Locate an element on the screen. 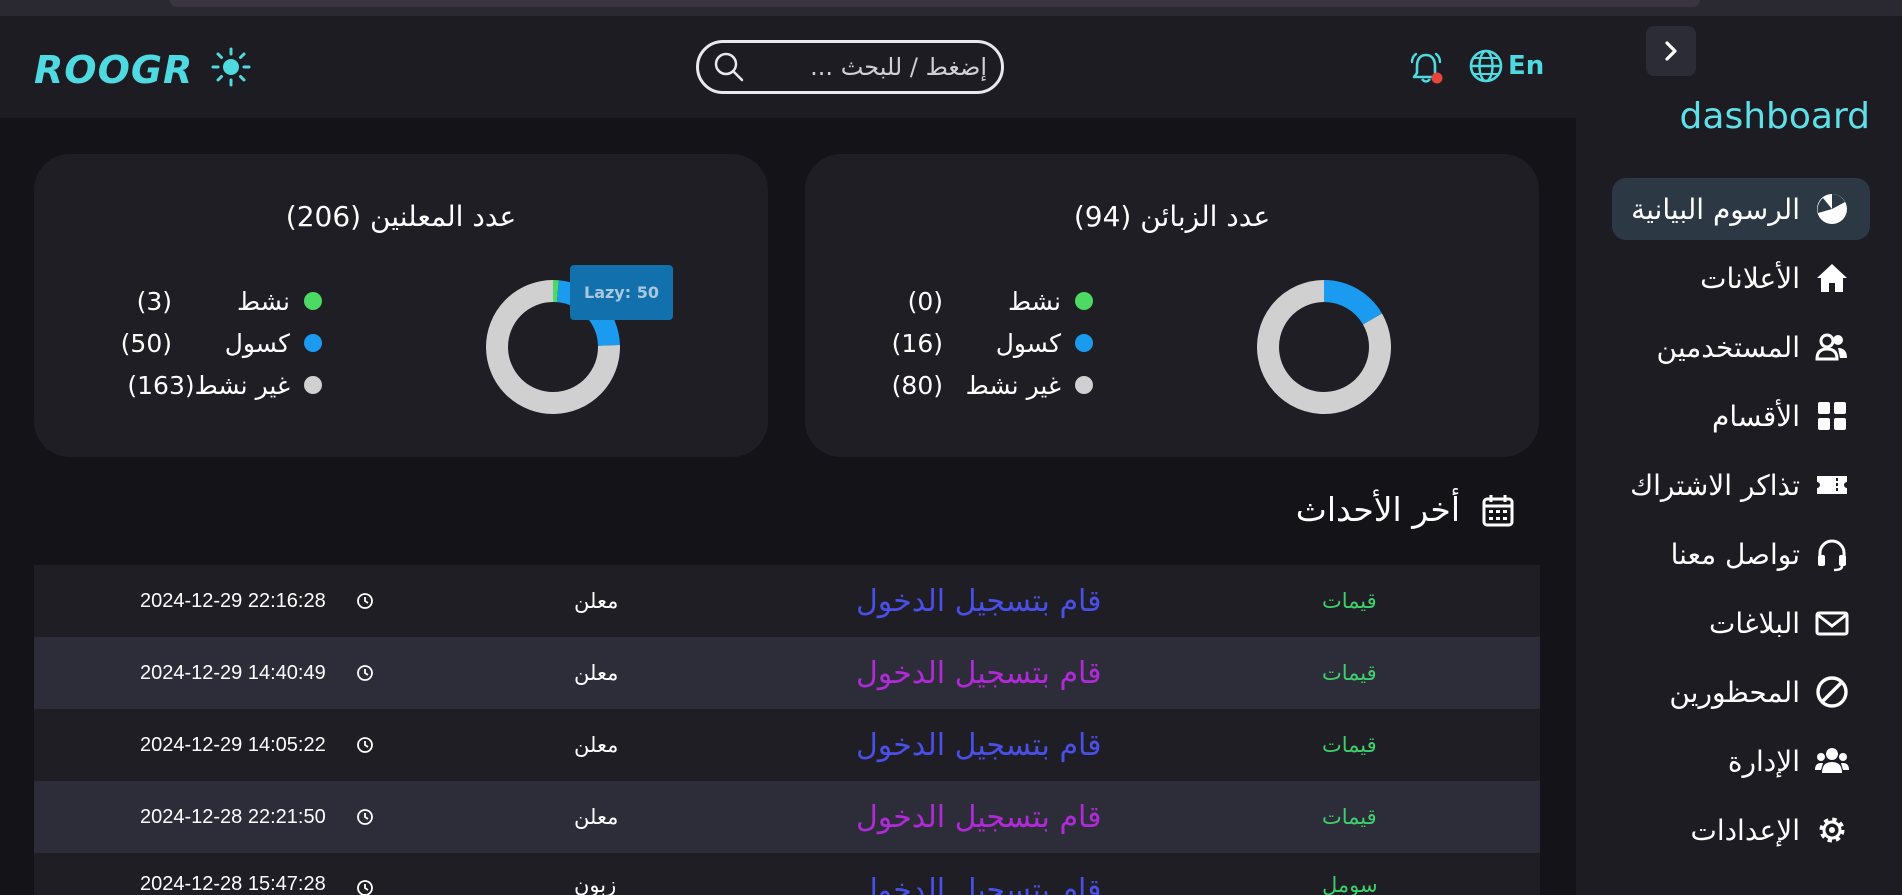  chart-tooltip: Lazy: 50 is located at coordinates (621, 292).